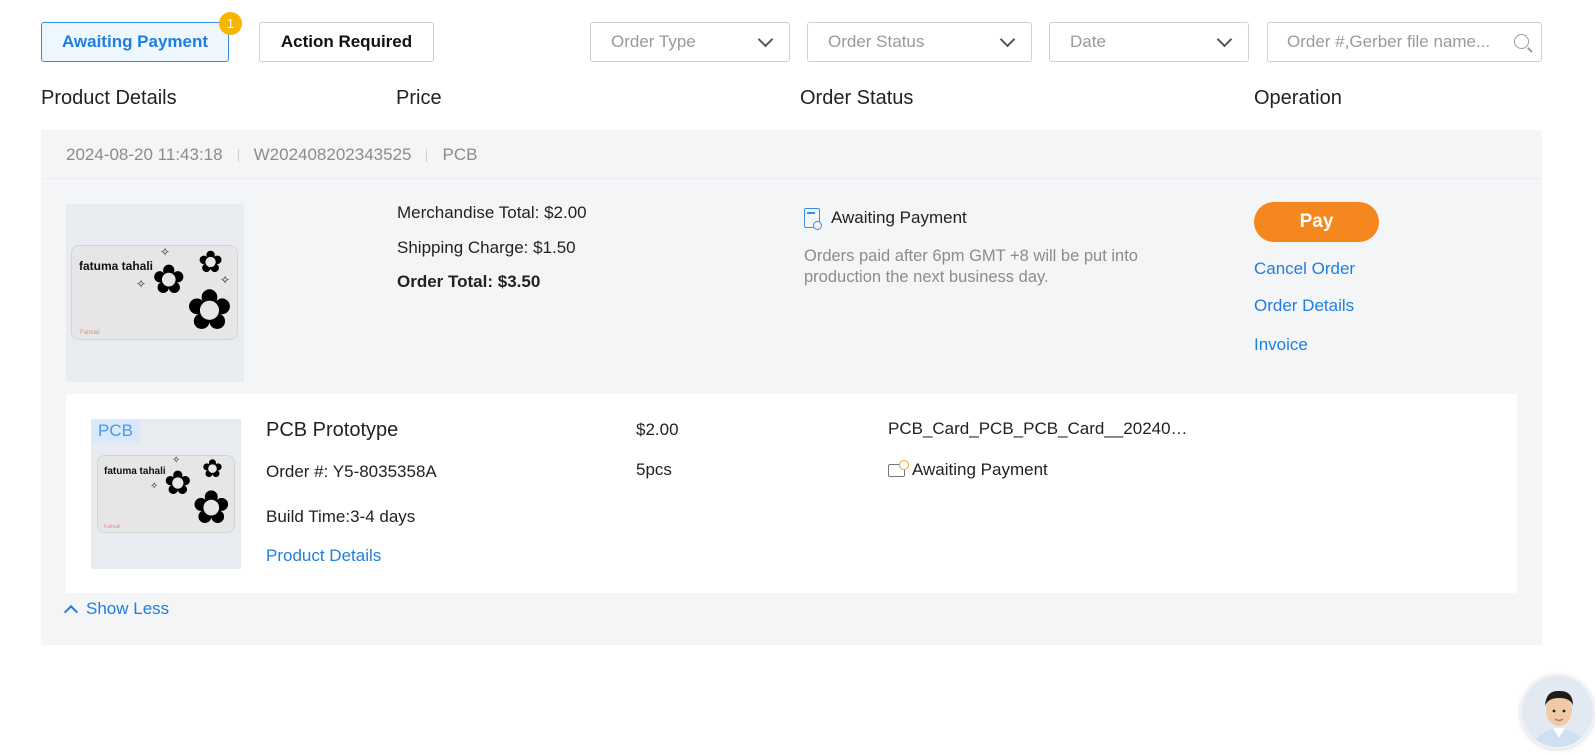 Image resolution: width=1595 pixels, height=754 pixels. I want to click on order-category: PCB, so click(460, 154).